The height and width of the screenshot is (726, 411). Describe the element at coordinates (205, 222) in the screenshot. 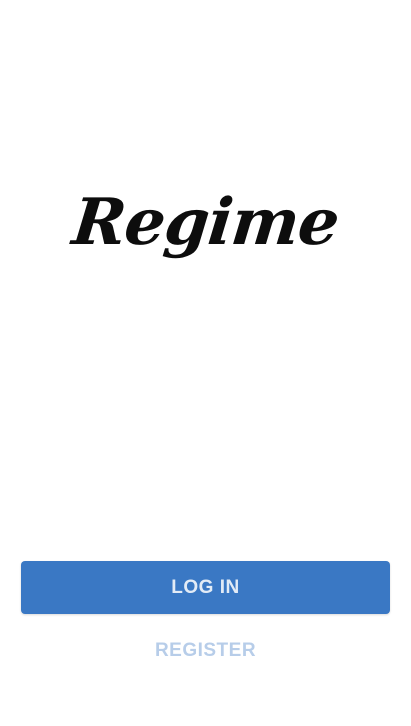

I see `app-logo: Regime` at that location.